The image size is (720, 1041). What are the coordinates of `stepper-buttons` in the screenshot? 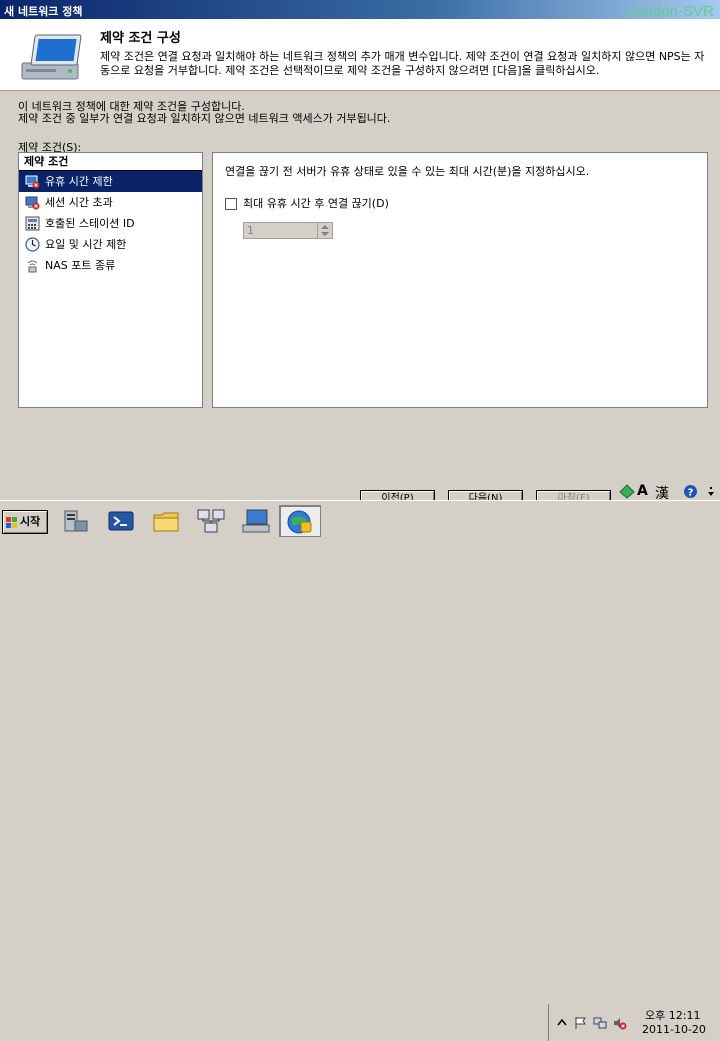 It's located at (324, 230).